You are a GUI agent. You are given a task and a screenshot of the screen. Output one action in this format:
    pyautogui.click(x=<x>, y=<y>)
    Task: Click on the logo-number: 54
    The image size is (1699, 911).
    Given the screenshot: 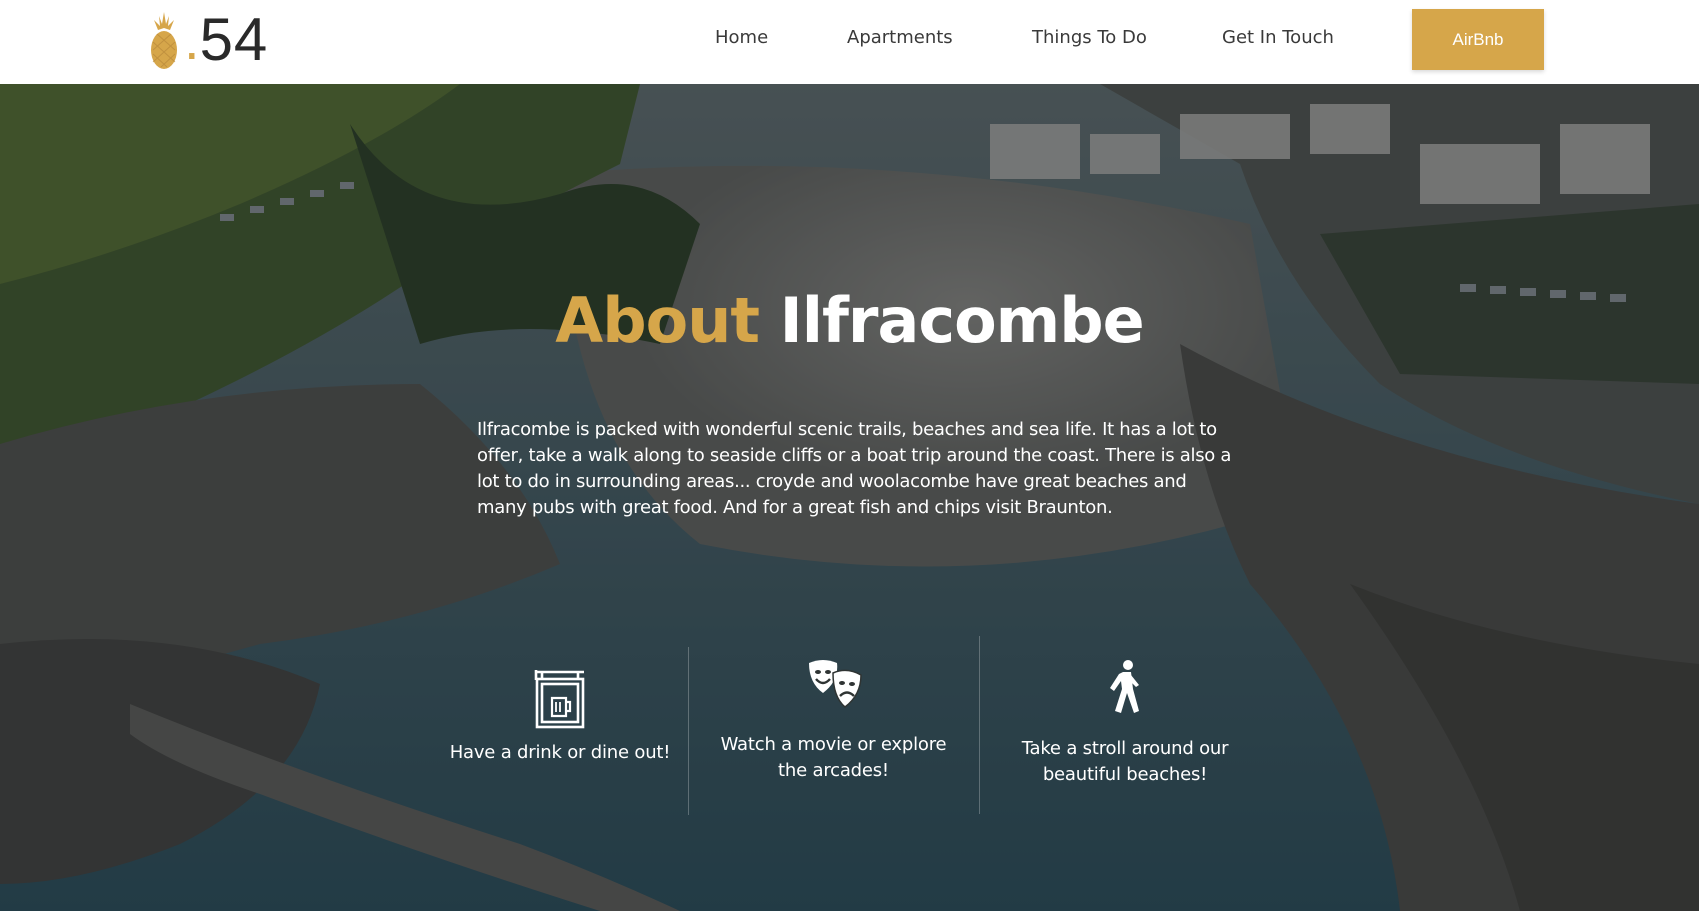 What is the action you would take?
    pyautogui.click(x=234, y=39)
    